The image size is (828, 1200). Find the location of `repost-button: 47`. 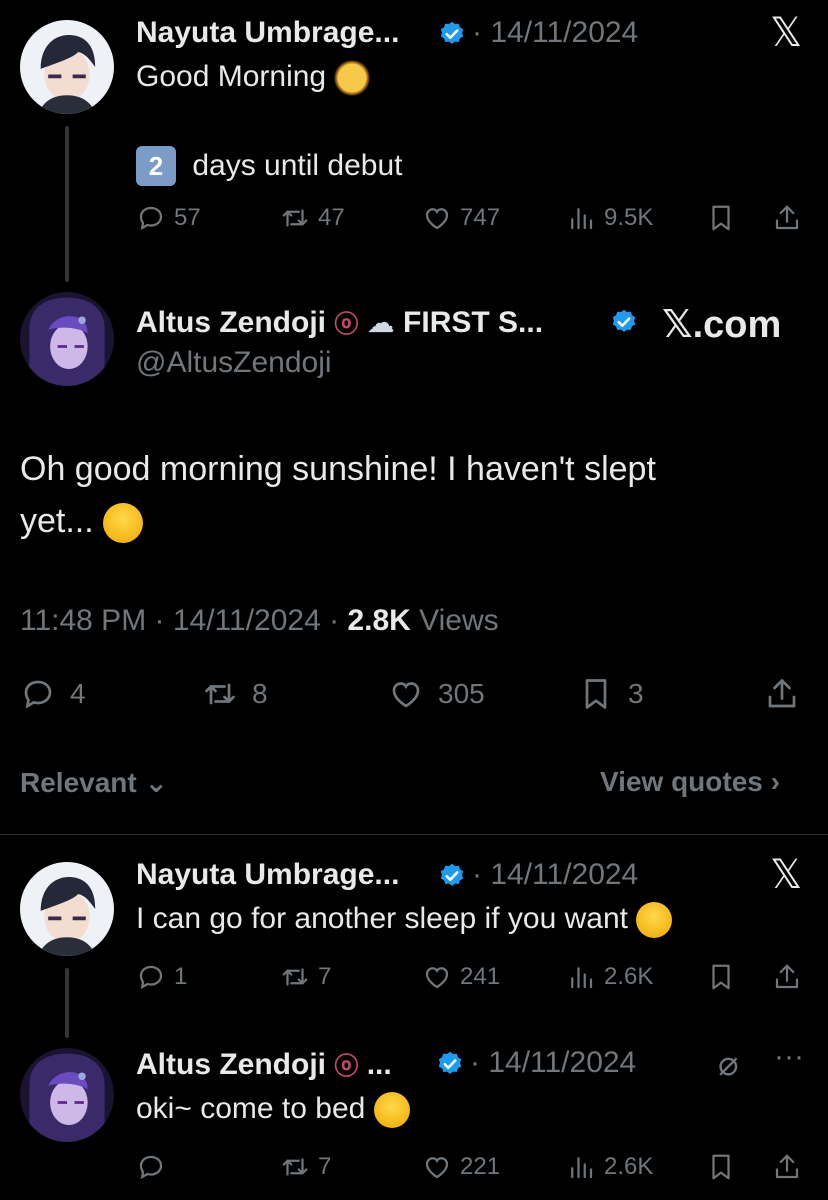

repost-button: 47 is located at coordinates (312, 218).